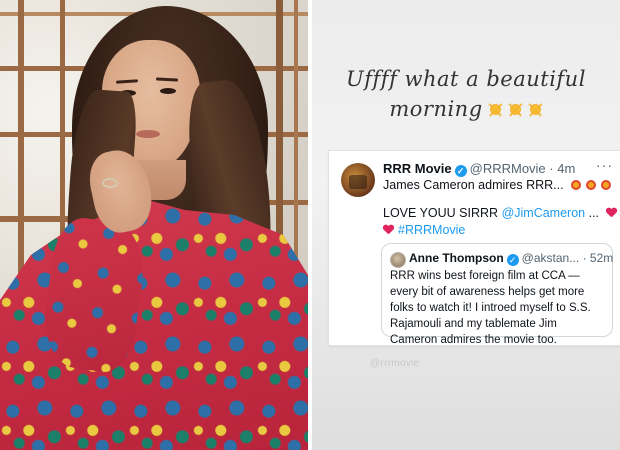 This screenshot has width=620, height=450. I want to click on author-name: RRR Movie, so click(417, 168).